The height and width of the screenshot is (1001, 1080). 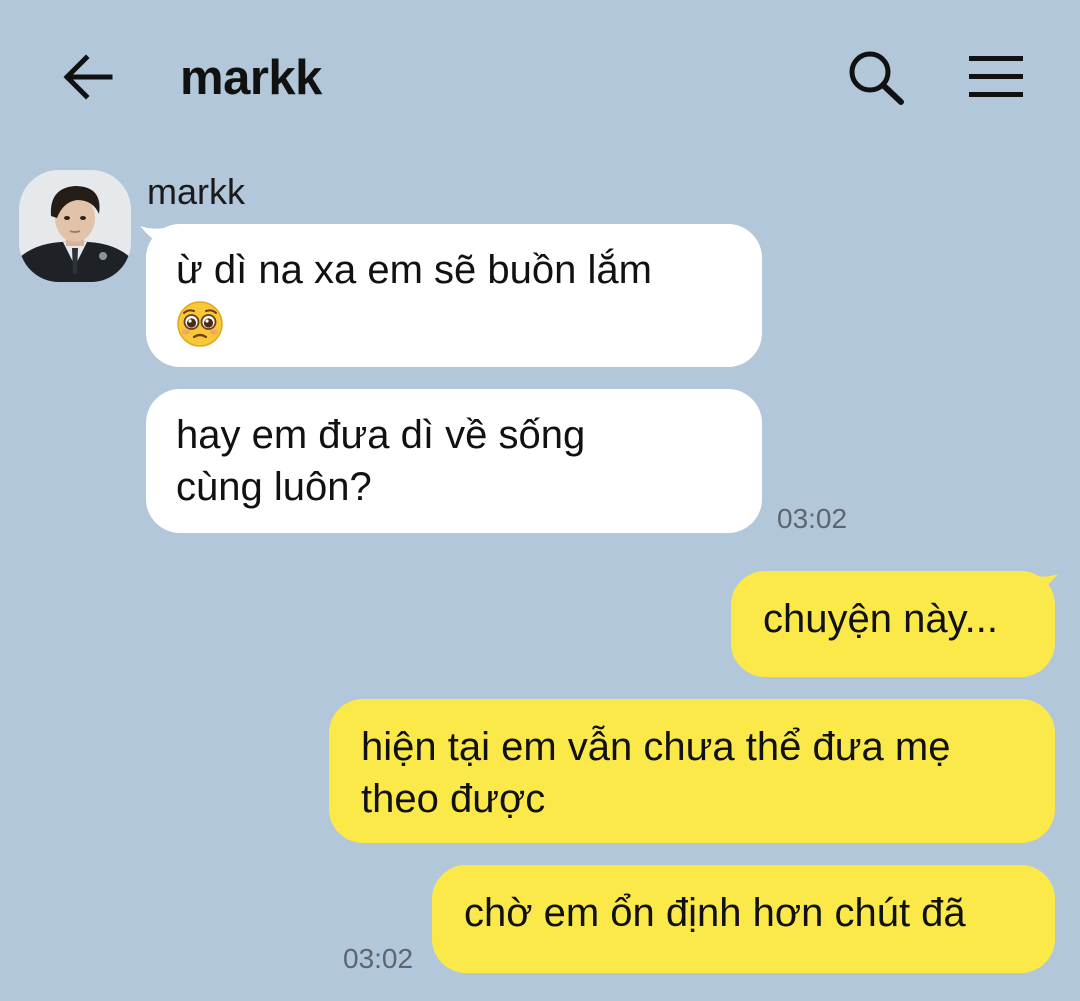 I want to click on hamburger-menu-icon, so click(x=996, y=76).